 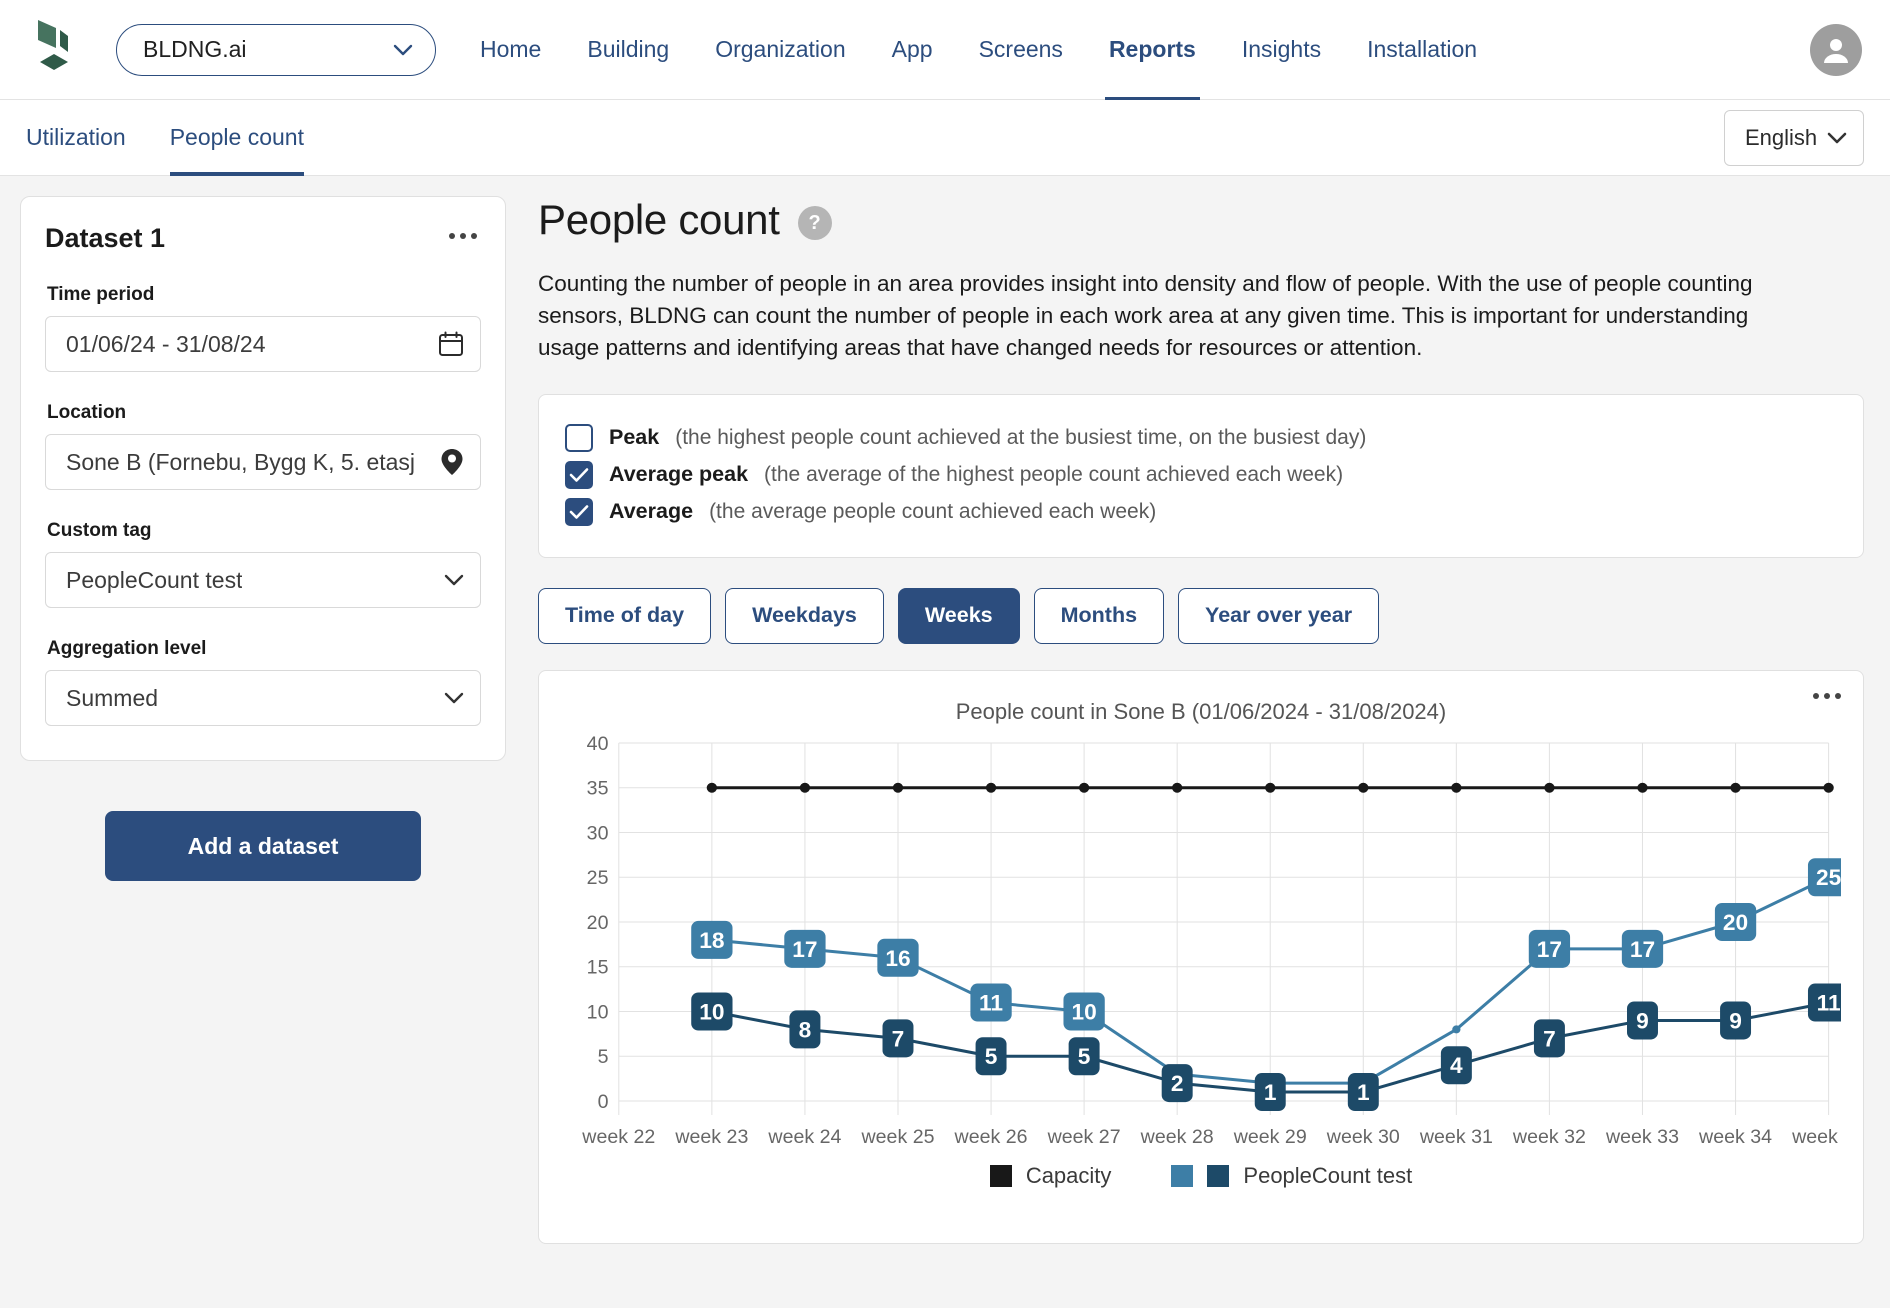 I want to click on legend-label-peoplecount-test: PeopleCount test, so click(x=1328, y=1175).